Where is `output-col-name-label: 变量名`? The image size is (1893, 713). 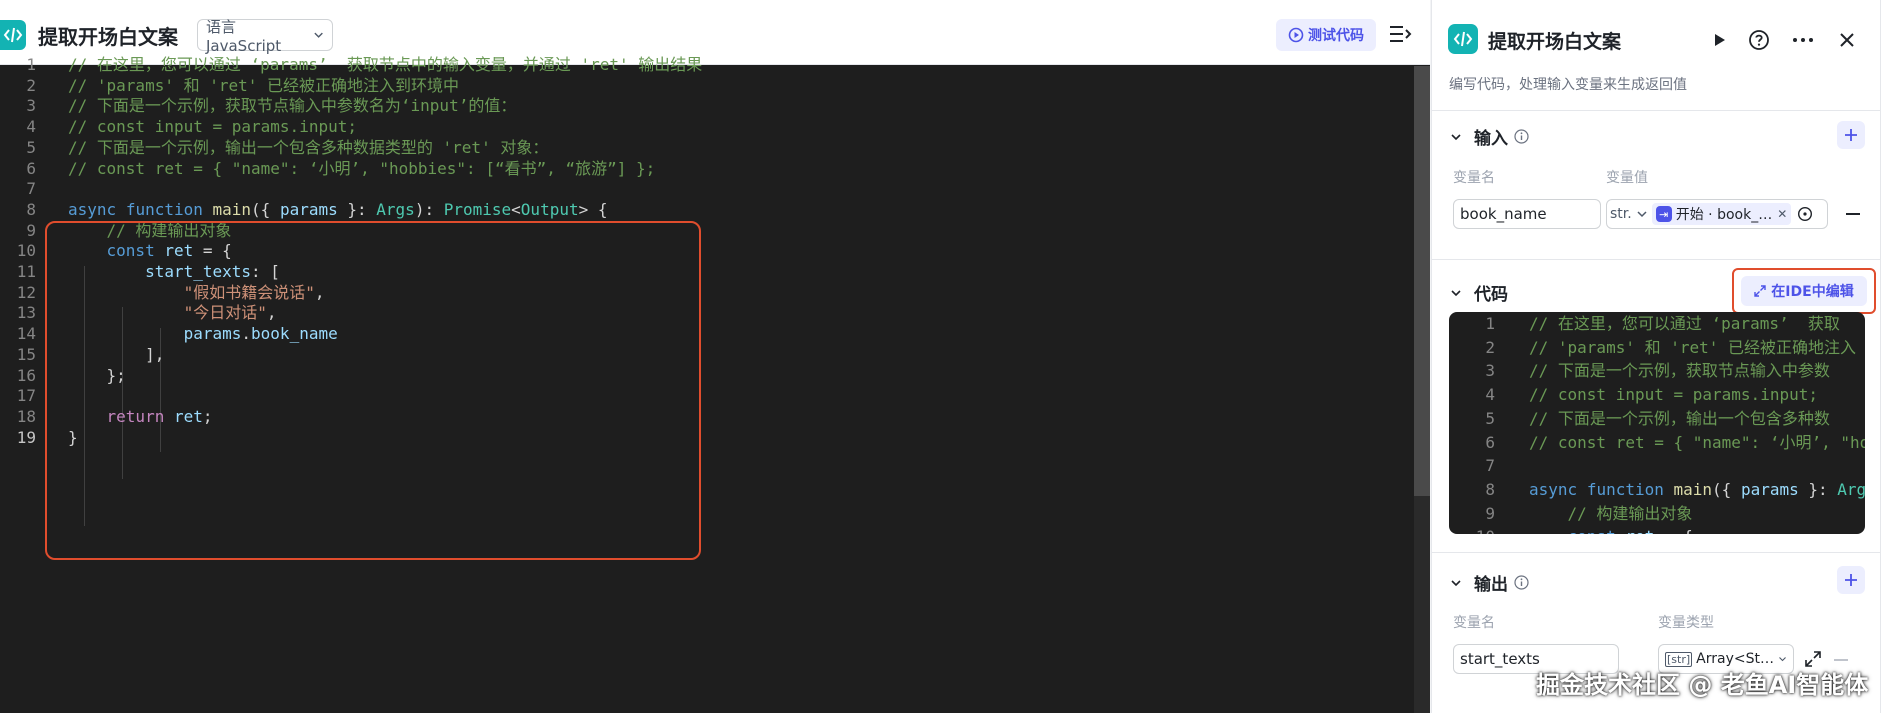
output-col-name-label: 变量名 is located at coordinates (1474, 623).